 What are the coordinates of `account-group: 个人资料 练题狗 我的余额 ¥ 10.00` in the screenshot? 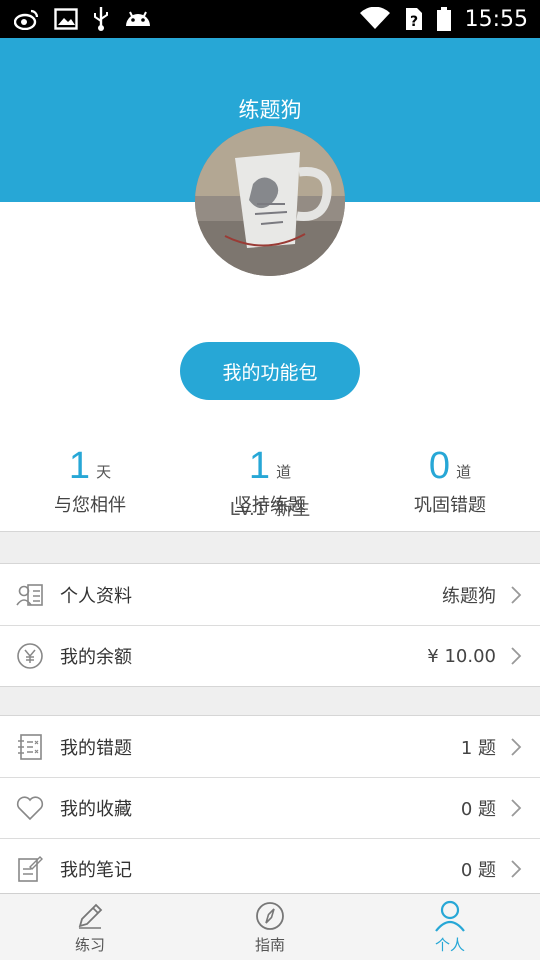 It's located at (270, 625).